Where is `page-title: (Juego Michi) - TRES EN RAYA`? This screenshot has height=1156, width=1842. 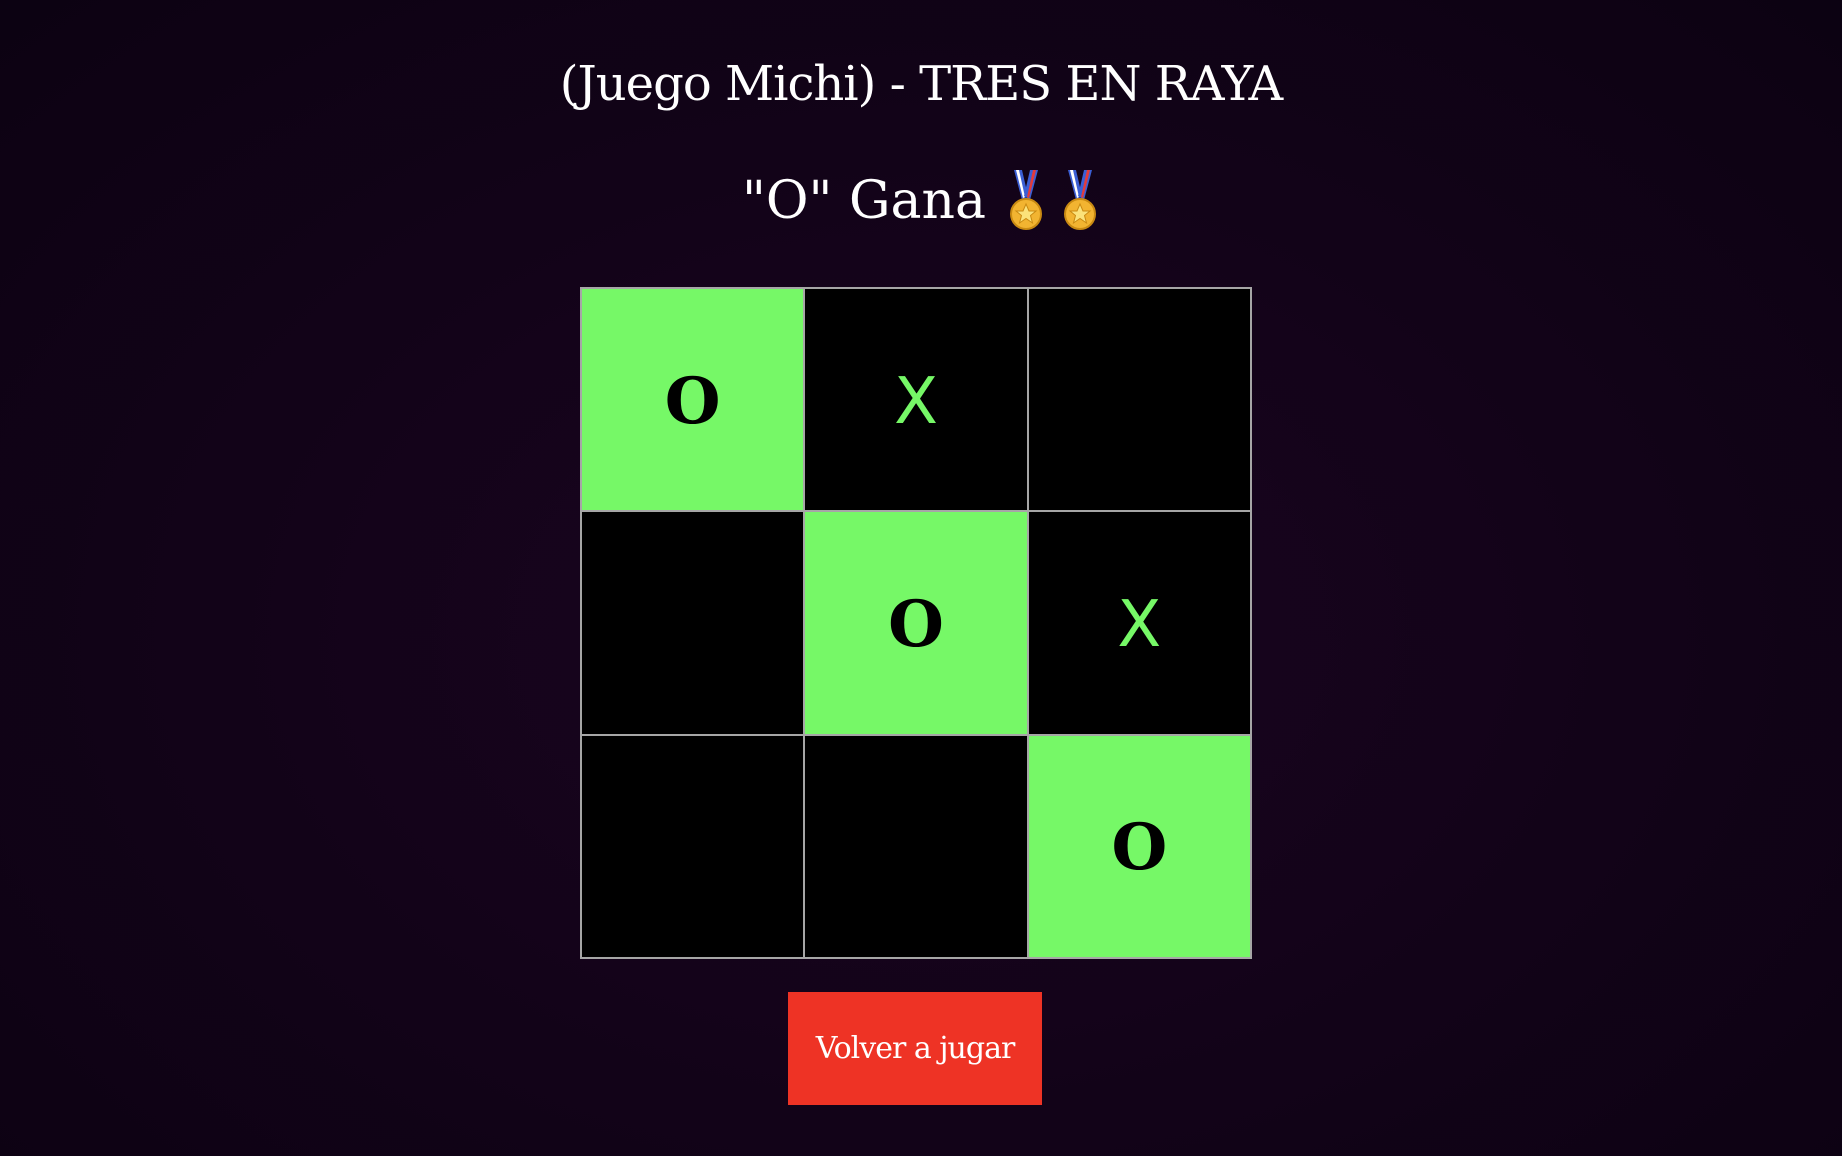
page-title: (Juego Michi) - TRES EN RAYA is located at coordinates (921, 84).